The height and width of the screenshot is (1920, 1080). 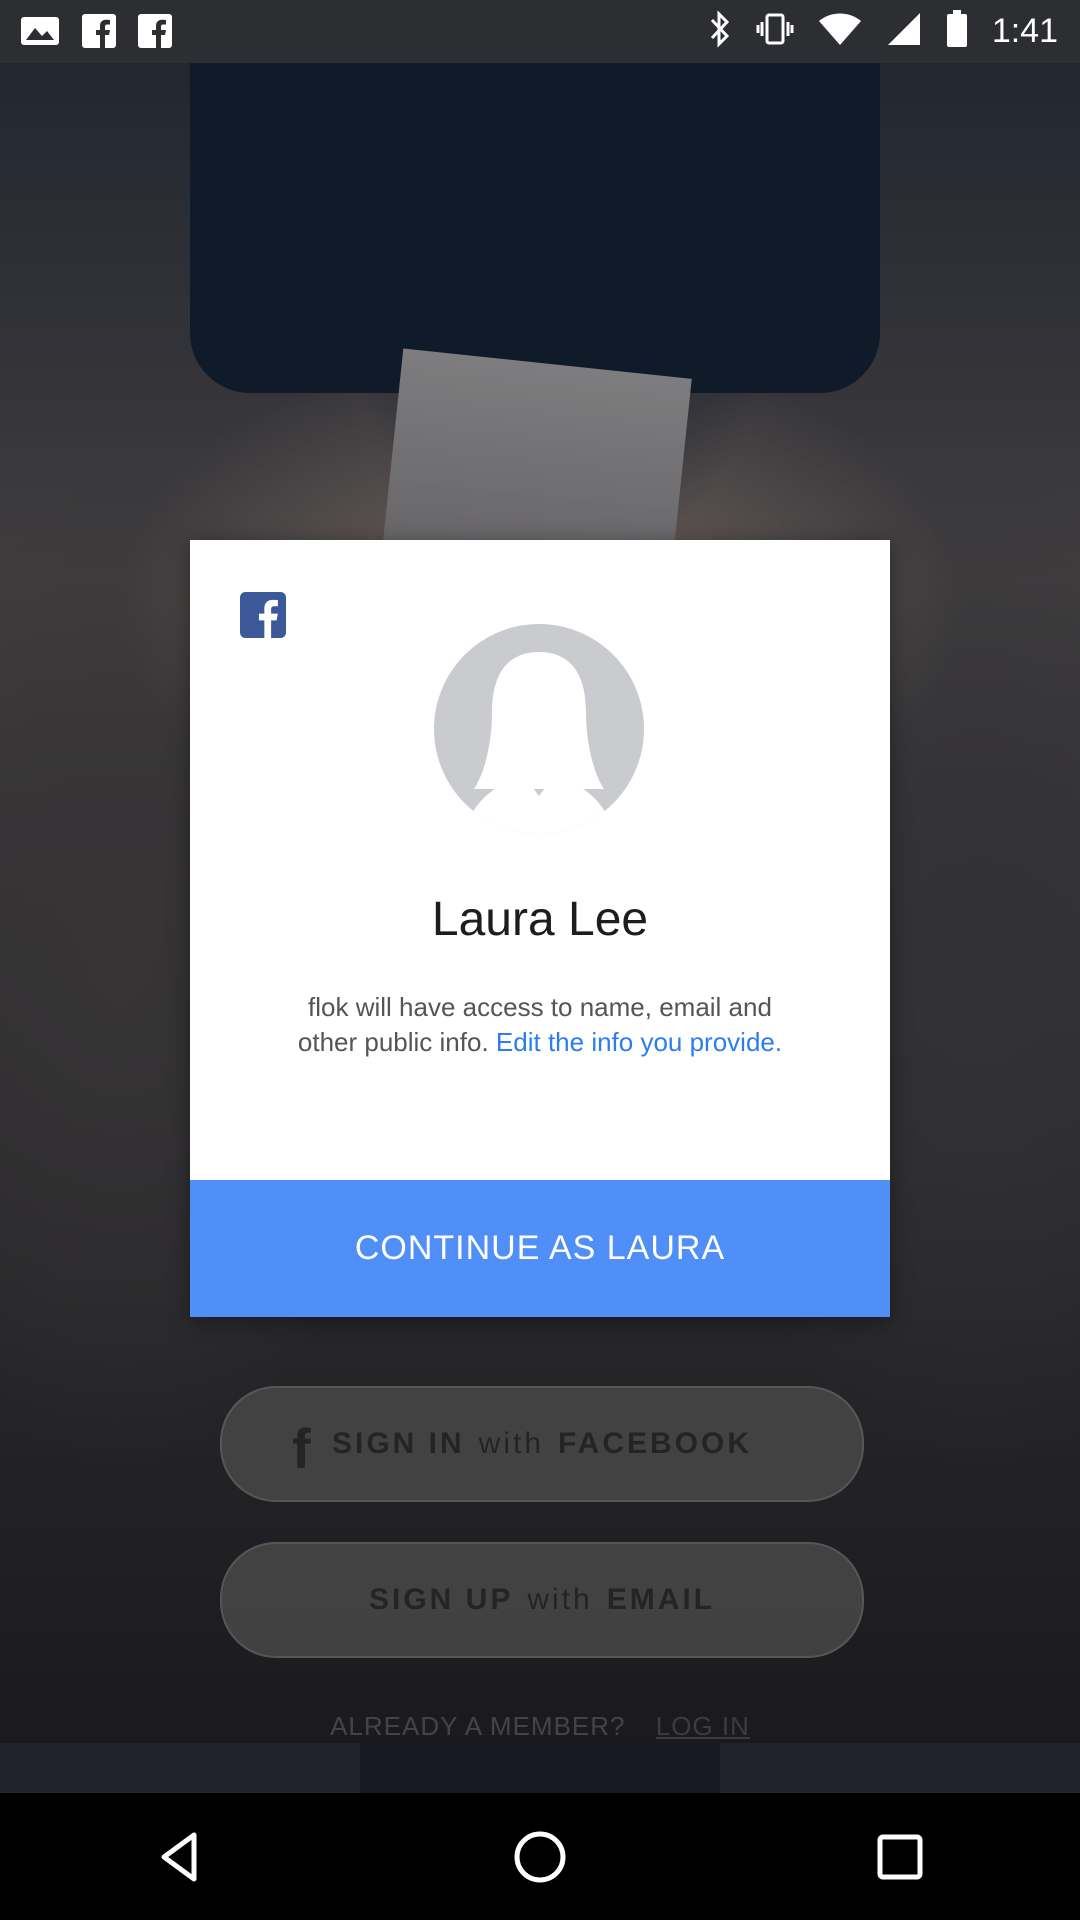 I want to click on status-bar: 1:41, so click(x=540, y=31).